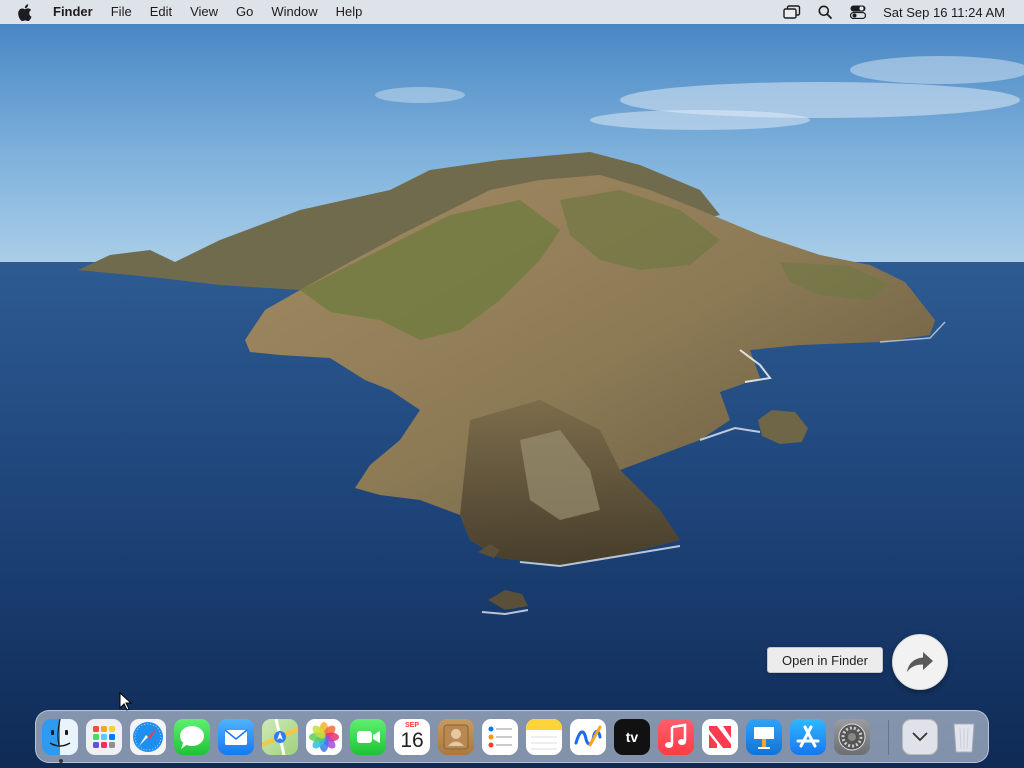  I want to click on dock-separator, so click(888, 737).